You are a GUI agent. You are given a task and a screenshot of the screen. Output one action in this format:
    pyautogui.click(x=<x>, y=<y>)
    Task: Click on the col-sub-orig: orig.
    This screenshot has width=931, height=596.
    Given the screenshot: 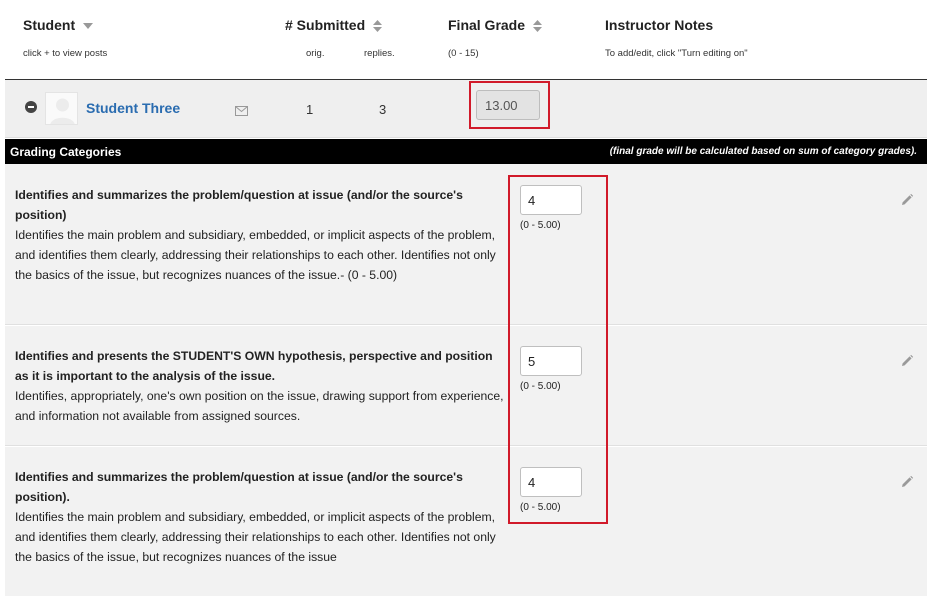 What is the action you would take?
    pyautogui.click(x=315, y=53)
    